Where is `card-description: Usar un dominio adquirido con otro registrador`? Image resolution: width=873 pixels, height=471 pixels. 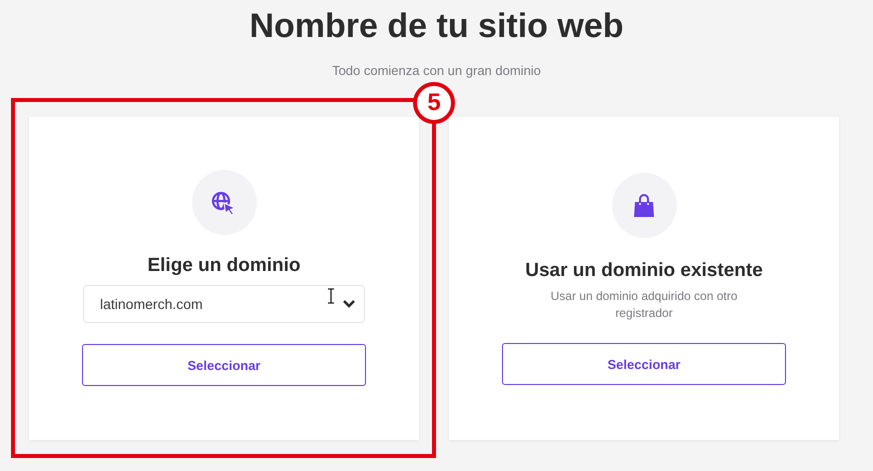
card-description: Usar un dominio adquirido con otro registrador is located at coordinates (644, 305).